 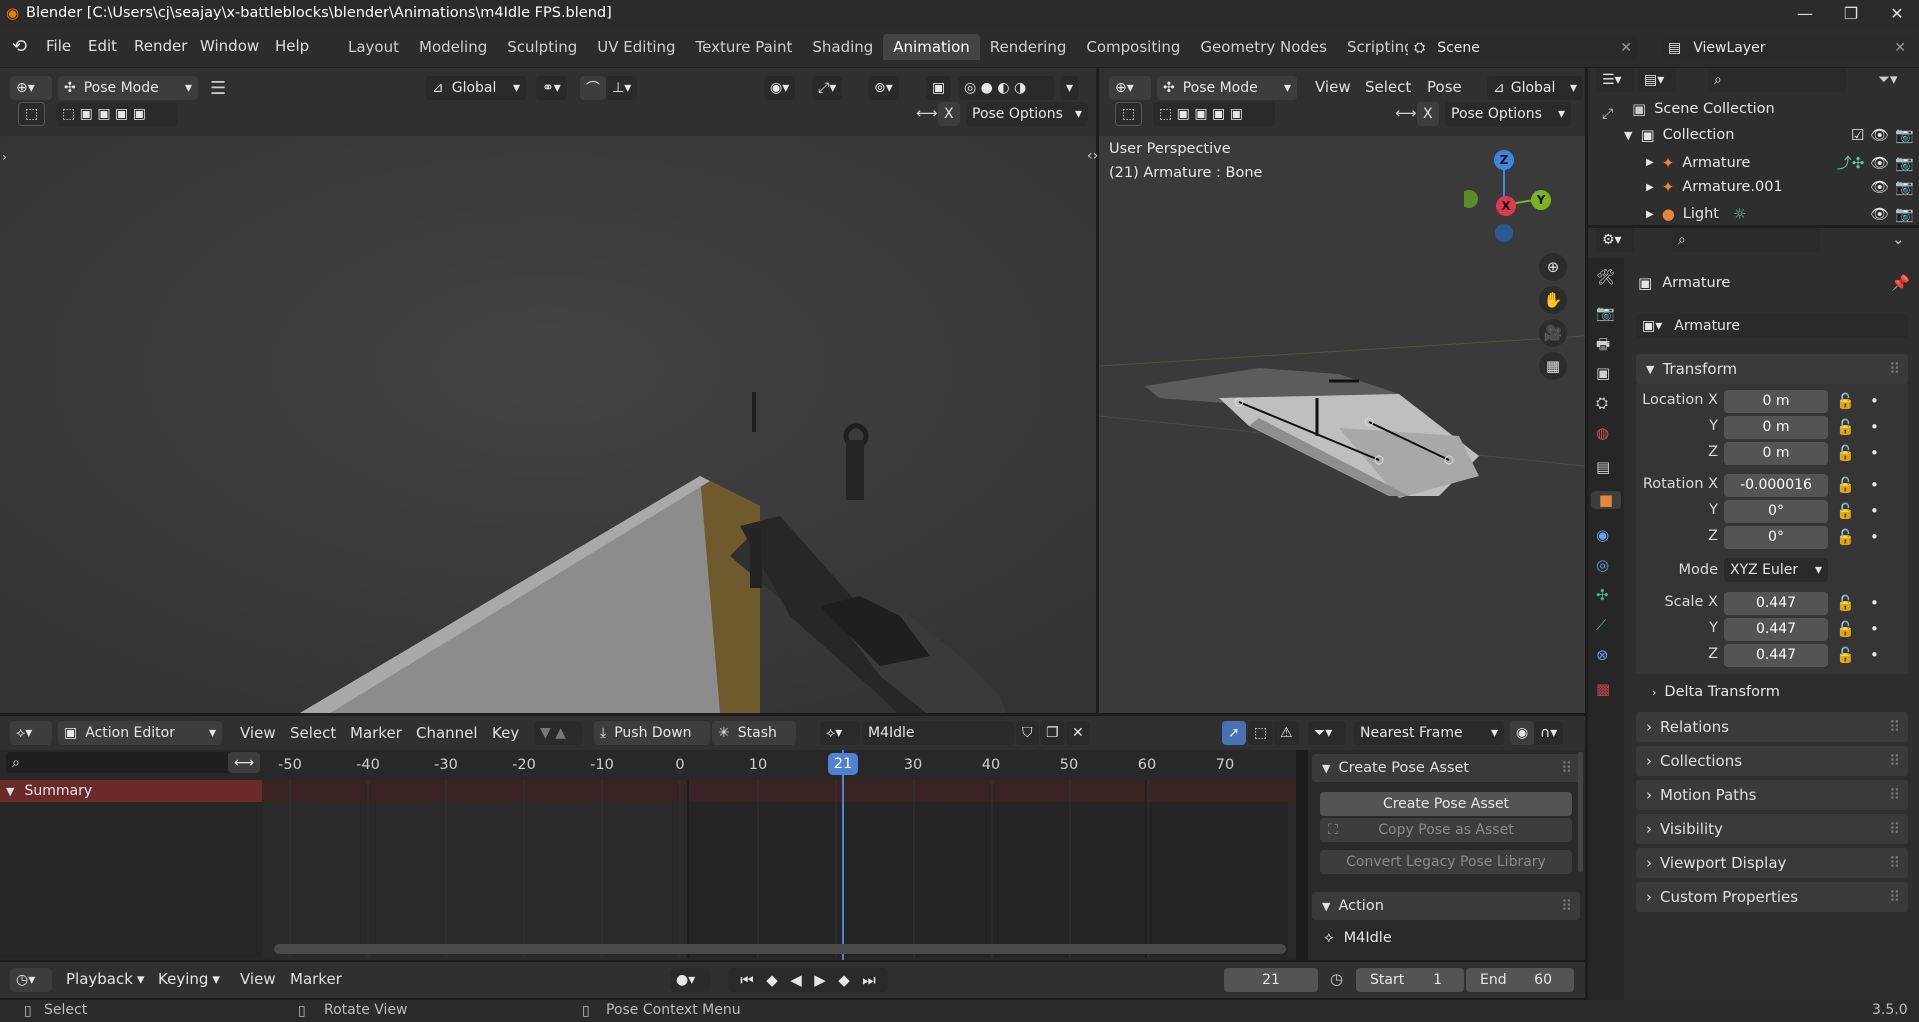 I want to click on close-icon: ✕, so click(x=1900, y=48).